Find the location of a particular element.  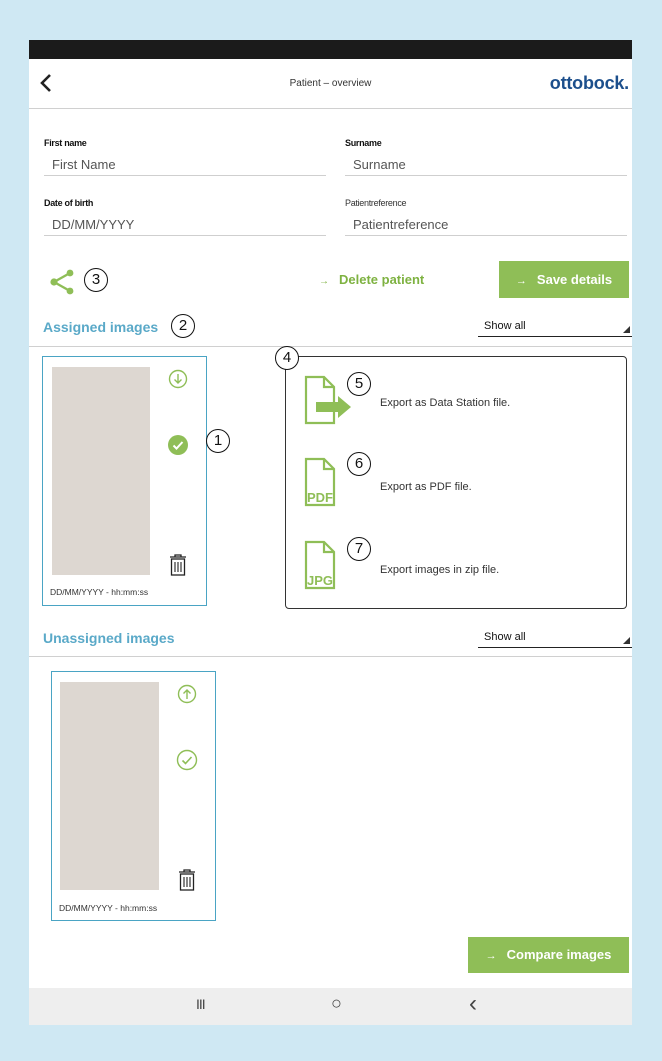

surname-field is located at coordinates (486, 165).